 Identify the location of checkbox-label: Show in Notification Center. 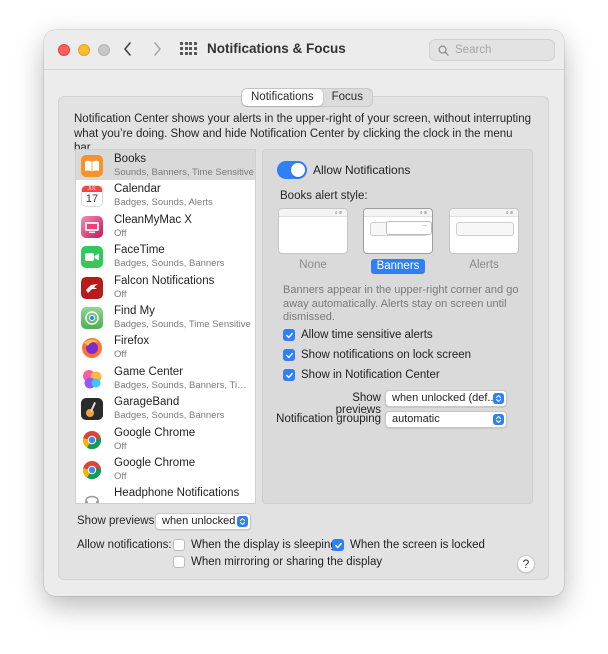
(370, 375).